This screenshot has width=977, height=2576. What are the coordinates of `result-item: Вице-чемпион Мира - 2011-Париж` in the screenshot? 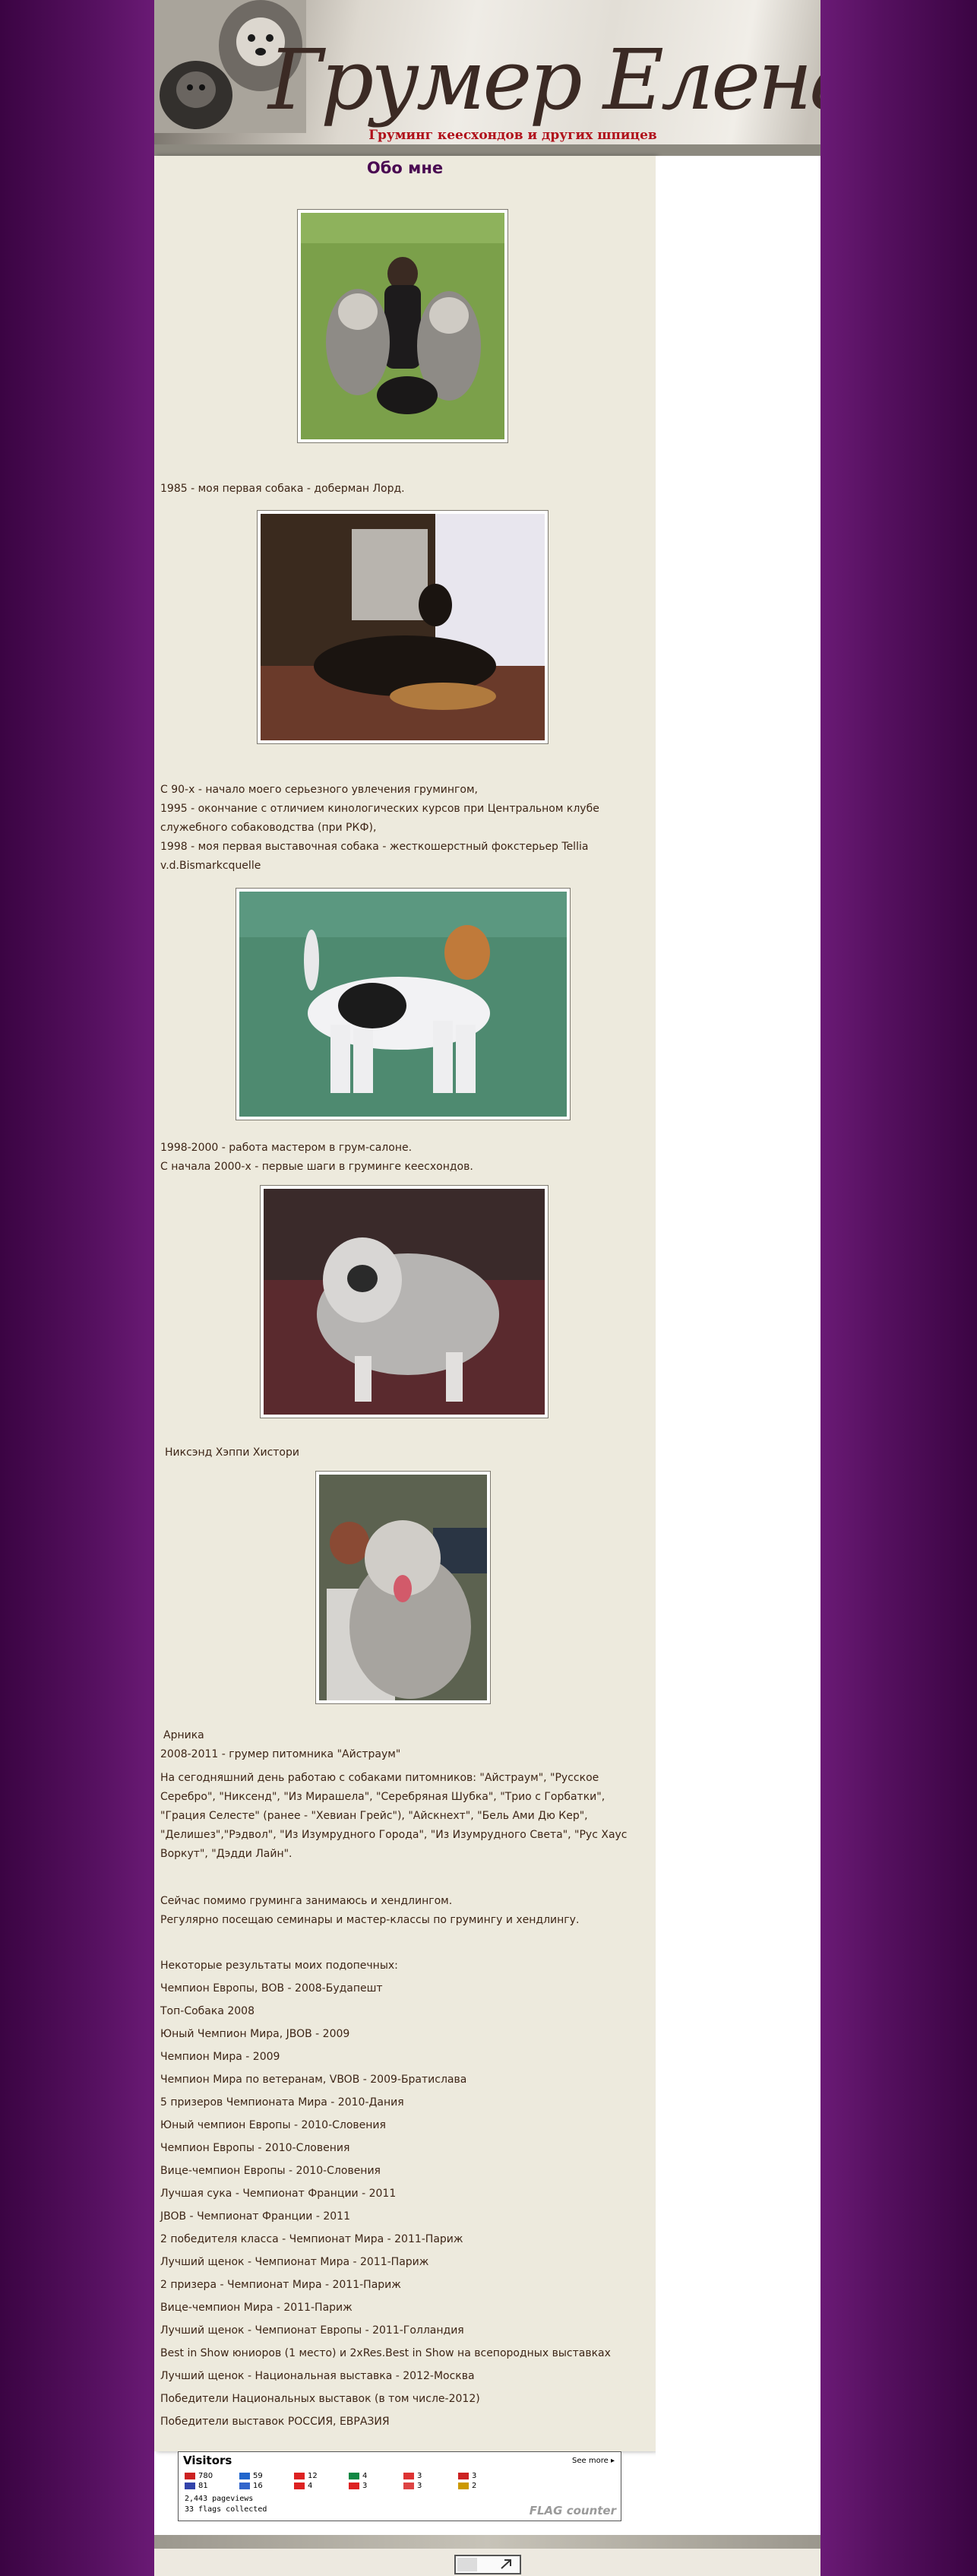 It's located at (257, 2308).